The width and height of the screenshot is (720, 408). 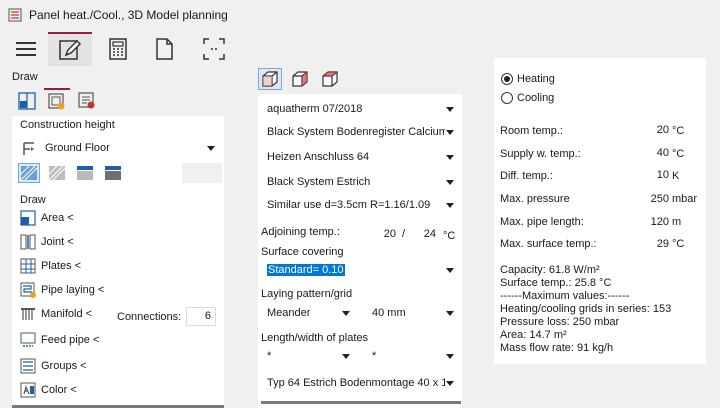 I want to click on main-tab-bar, so click(x=114, y=49).